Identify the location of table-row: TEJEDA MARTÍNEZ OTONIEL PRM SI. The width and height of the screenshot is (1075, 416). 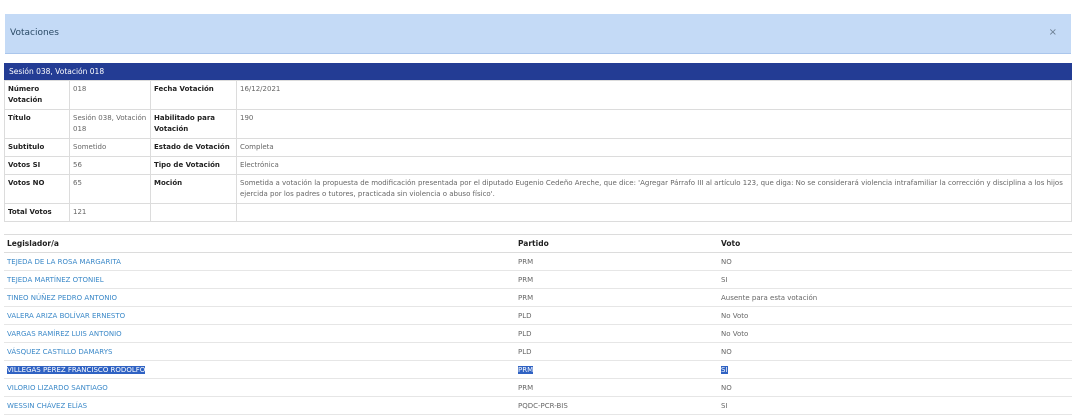
(538, 279).